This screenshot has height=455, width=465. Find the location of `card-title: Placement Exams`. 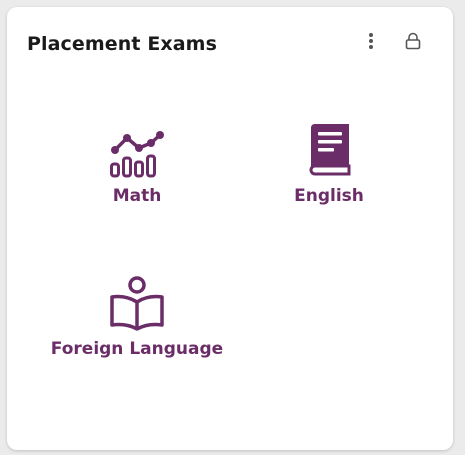

card-title: Placement Exams is located at coordinates (122, 44).